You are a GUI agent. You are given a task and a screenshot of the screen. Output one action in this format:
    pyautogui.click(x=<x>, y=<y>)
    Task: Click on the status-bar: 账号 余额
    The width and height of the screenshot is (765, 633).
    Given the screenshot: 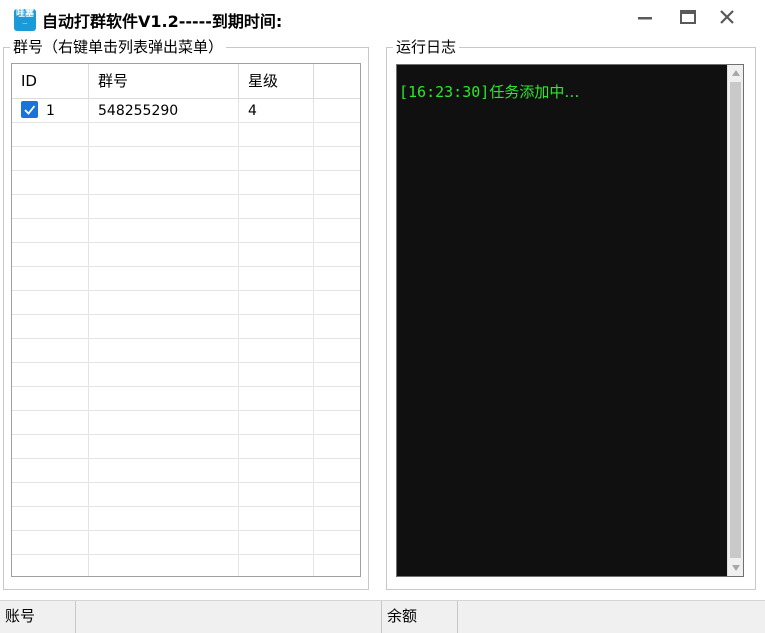 What is the action you would take?
    pyautogui.click(x=382, y=616)
    